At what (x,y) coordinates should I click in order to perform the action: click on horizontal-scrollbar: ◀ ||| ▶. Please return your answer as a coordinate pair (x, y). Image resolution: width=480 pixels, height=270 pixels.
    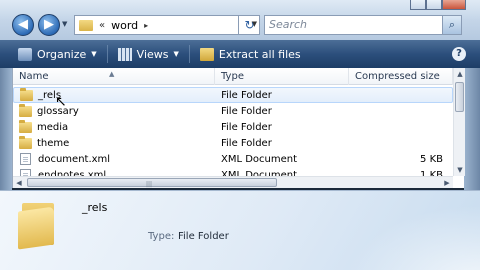
    Looking at the image, I should click on (233, 182).